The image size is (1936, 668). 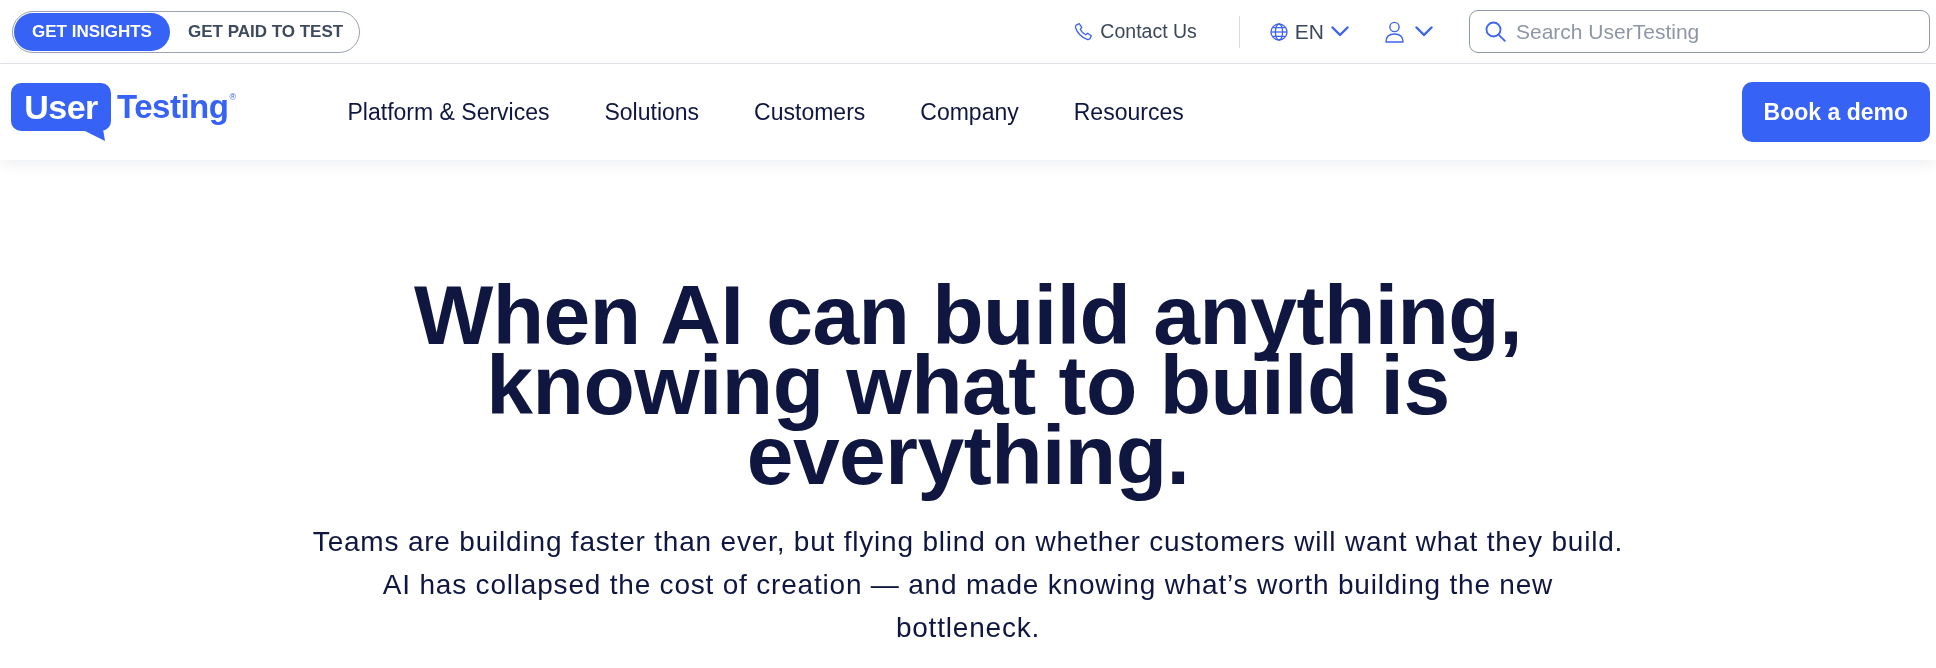 I want to click on search-field: Search UserTesting, so click(x=1699, y=31).